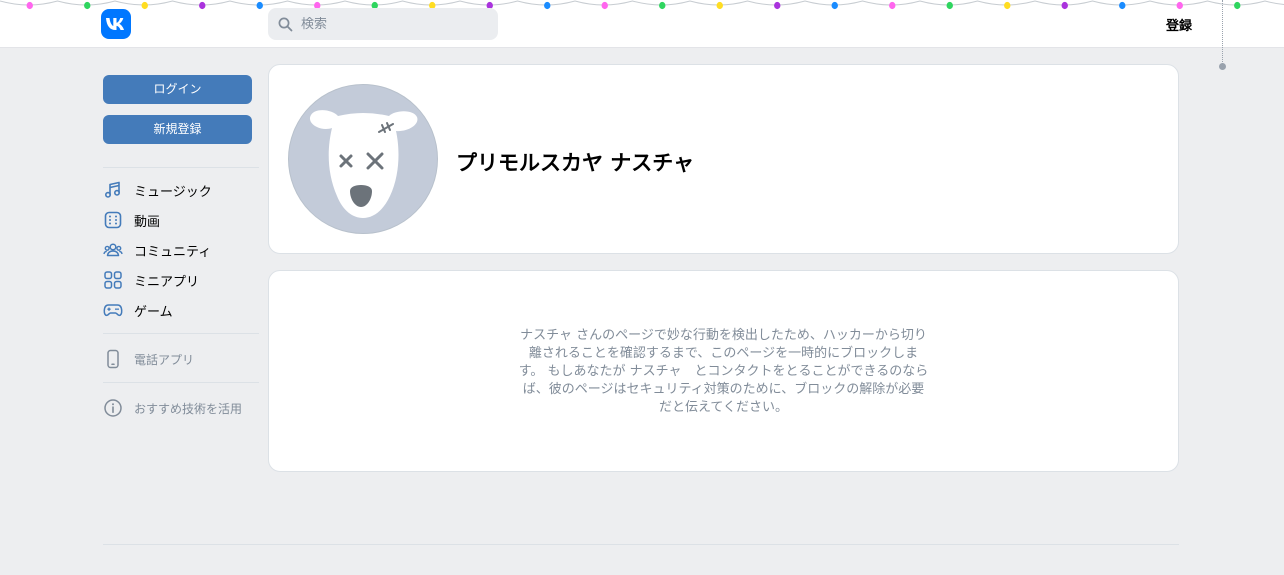 This screenshot has width=1284, height=575. What do you see at coordinates (167, 282) in the screenshot?
I see `sidebar-item-label: ミニアプリ` at bounding box center [167, 282].